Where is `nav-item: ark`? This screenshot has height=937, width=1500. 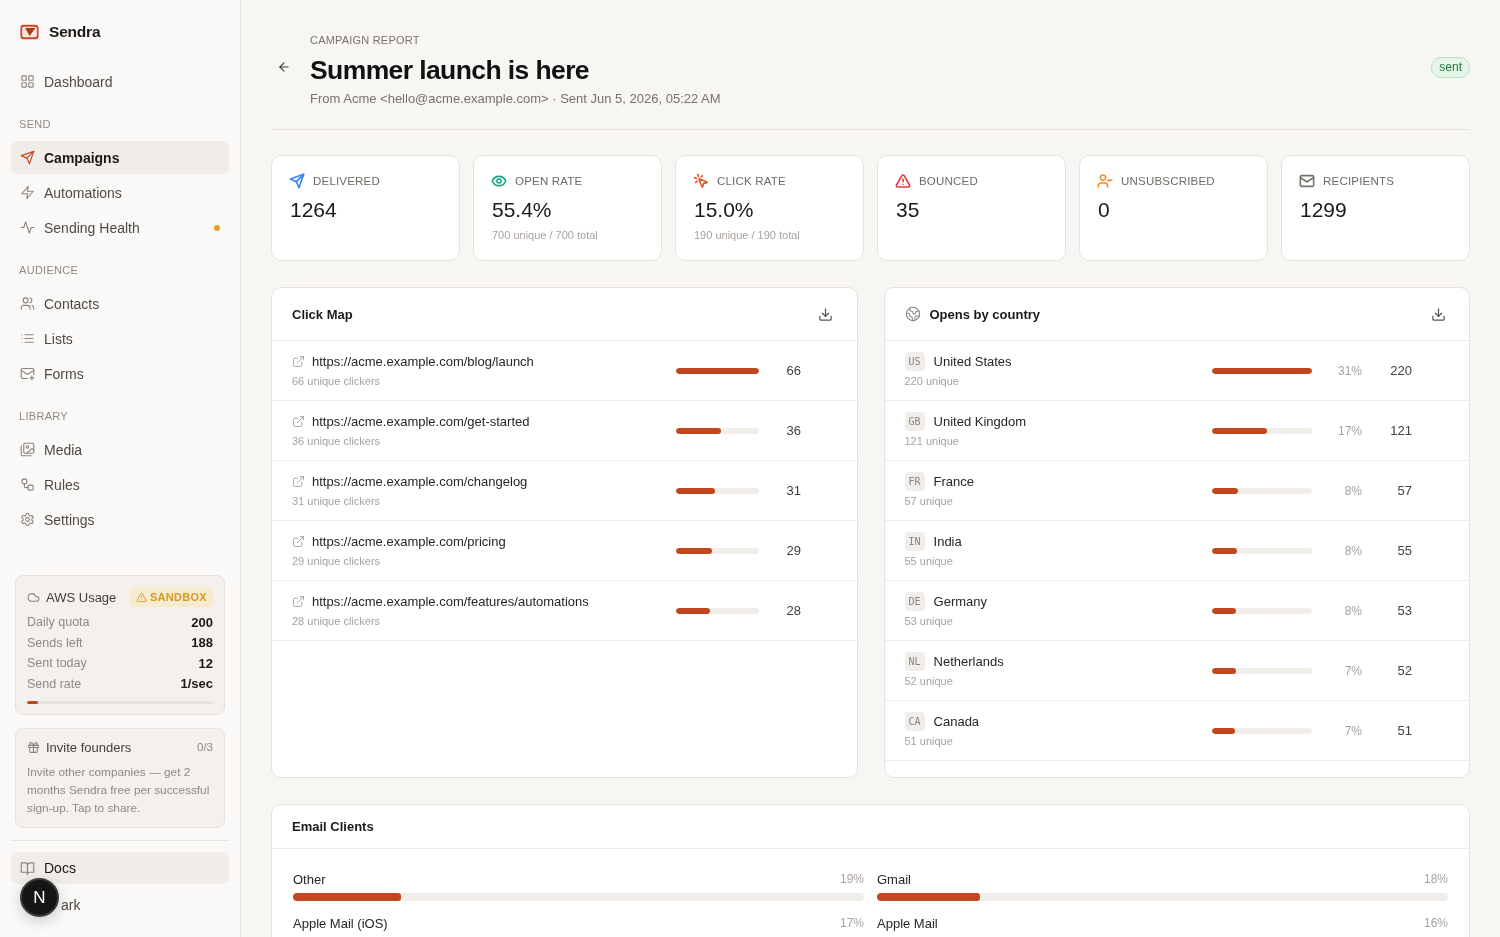 nav-item: ark is located at coordinates (145, 905).